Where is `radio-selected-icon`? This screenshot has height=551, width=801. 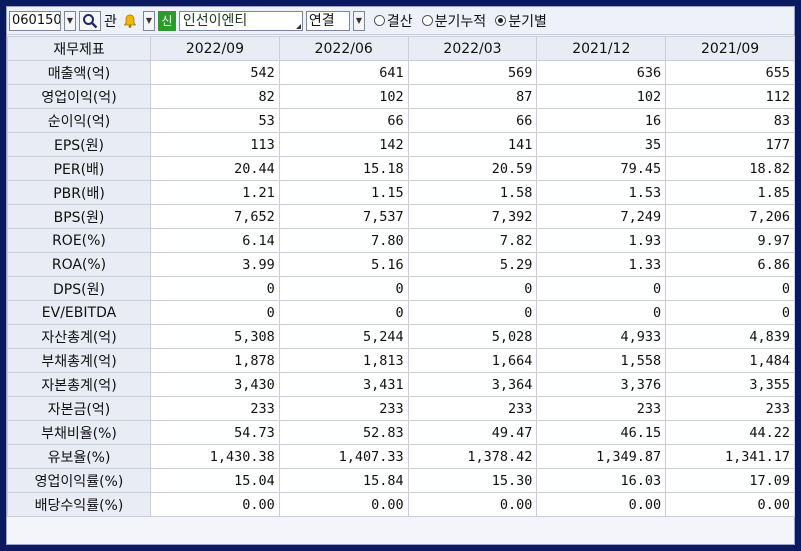 radio-selected-icon is located at coordinates (501, 20).